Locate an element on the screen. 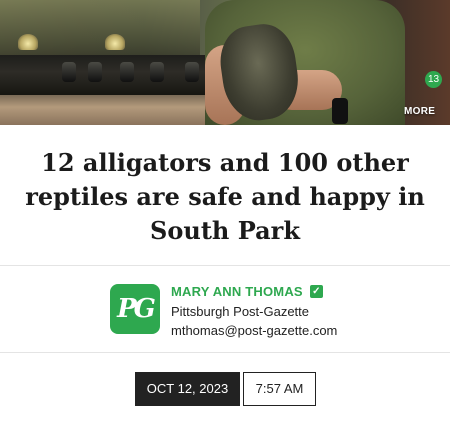  publish-date: OCT 12, 2023 is located at coordinates (187, 389).